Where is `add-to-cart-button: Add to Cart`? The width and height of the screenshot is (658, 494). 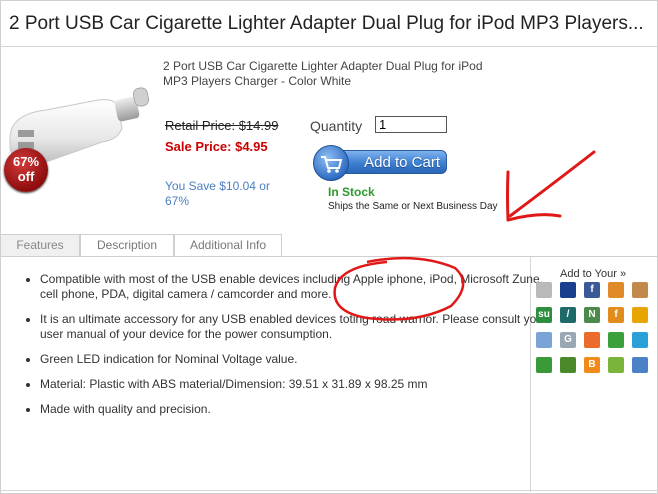
add-to-cart-button: Add to Cart is located at coordinates (381, 163).